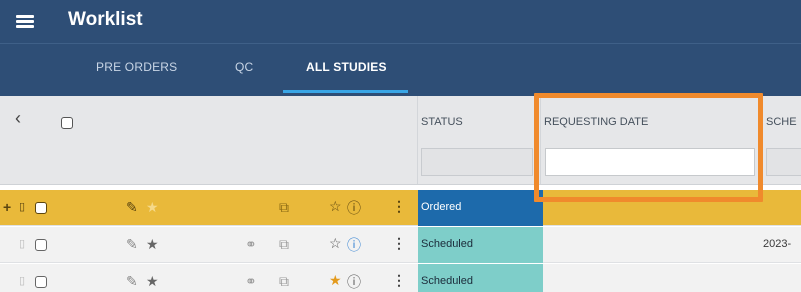 This screenshot has height=292, width=801. Describe the element at coordinates (477, 162) in the screenshot. I see `status-filter-input` at that location.